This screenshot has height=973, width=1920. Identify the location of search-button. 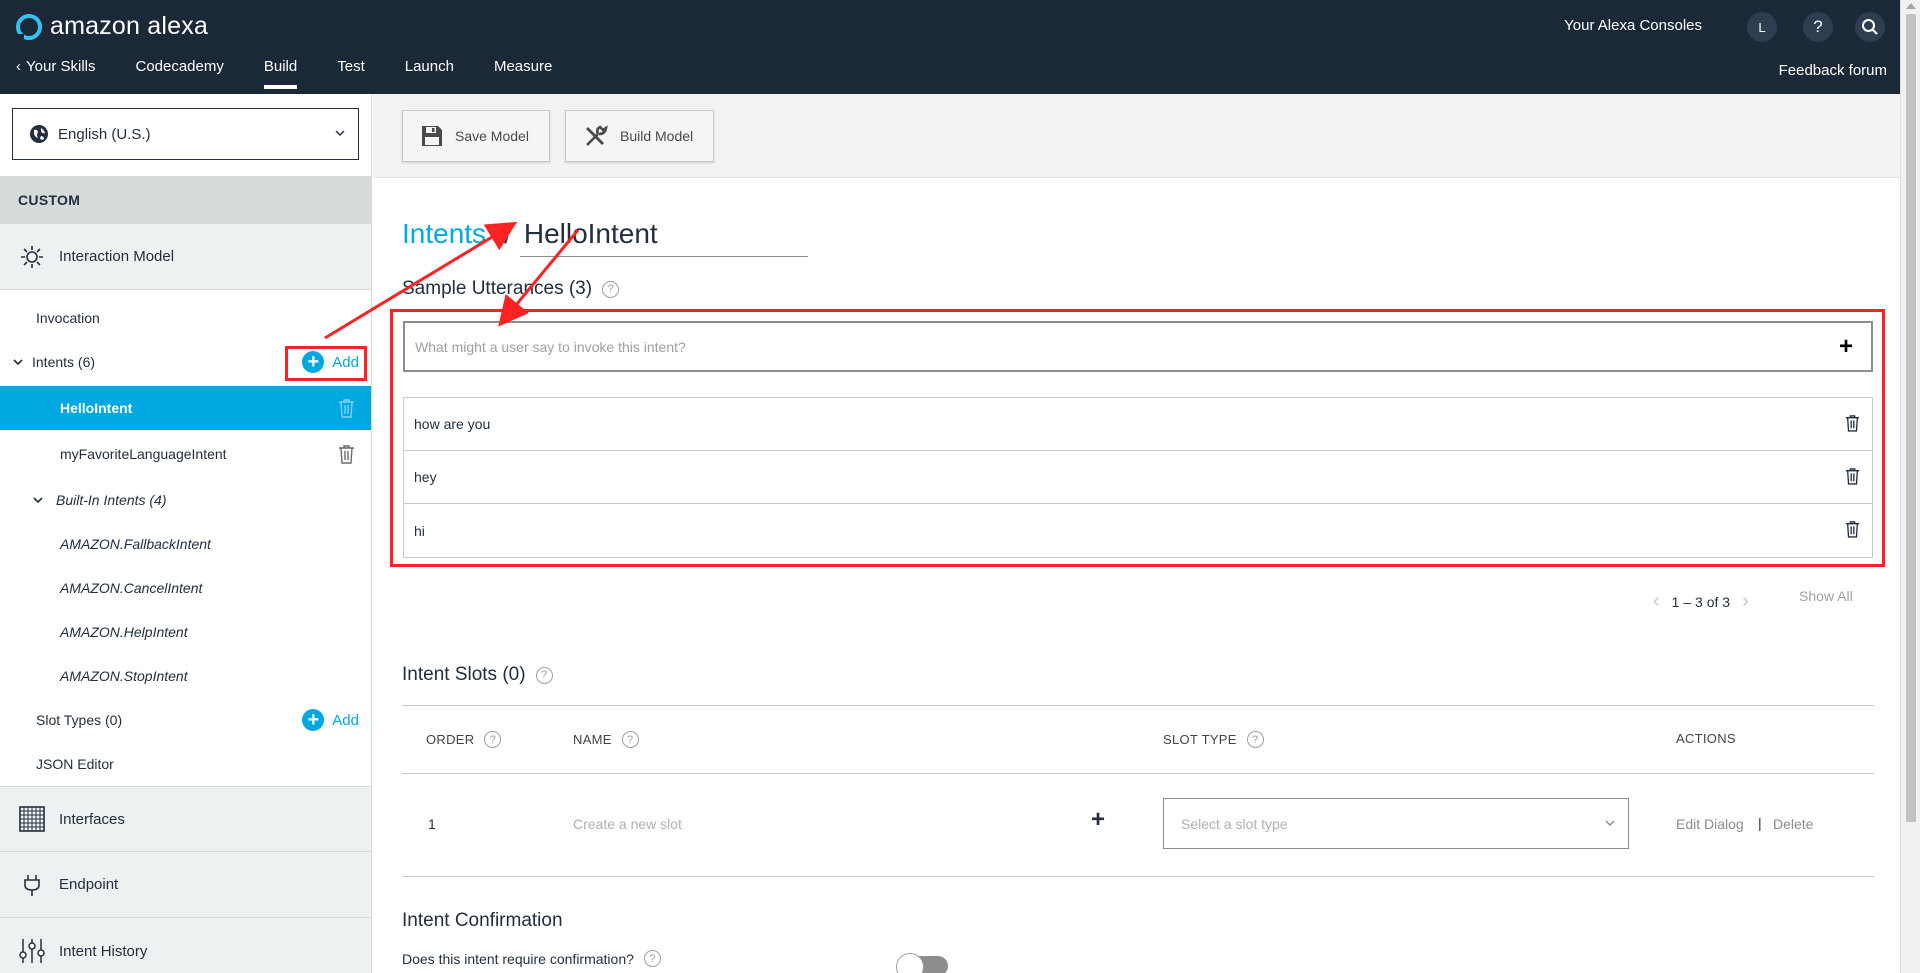
(1870, 27).